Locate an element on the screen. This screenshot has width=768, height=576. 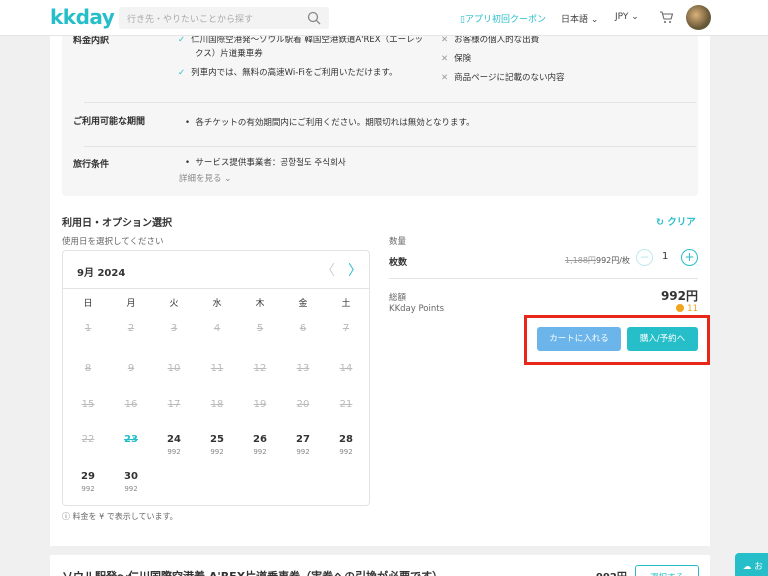
calendar-day: 29 992 is located at coordinates (88, 482).